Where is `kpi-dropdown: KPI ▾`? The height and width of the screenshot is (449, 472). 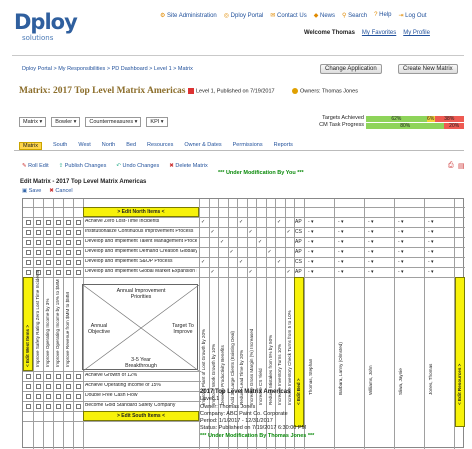 kpi-dropdown: KPI ▾ is located at coordinates (157, 122).